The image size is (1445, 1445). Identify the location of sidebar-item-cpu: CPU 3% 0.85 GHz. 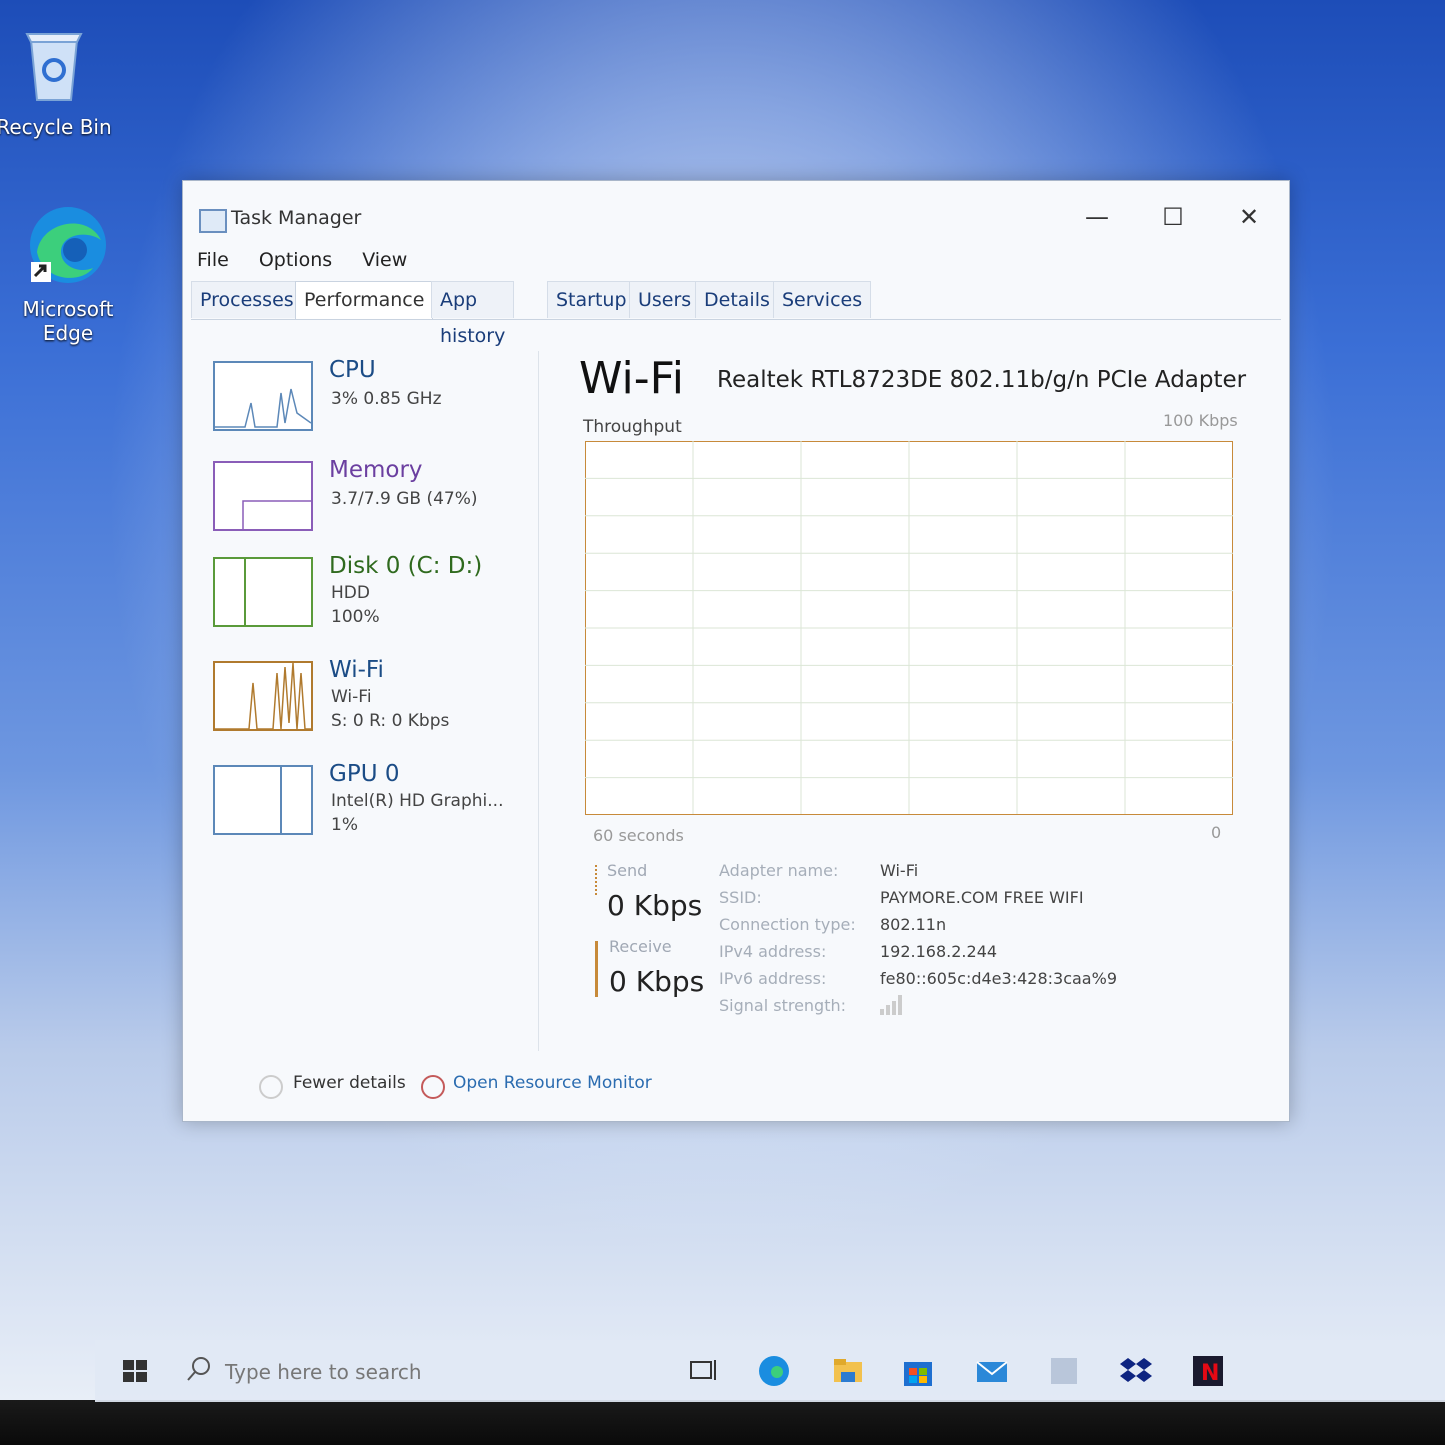
(373, 404).